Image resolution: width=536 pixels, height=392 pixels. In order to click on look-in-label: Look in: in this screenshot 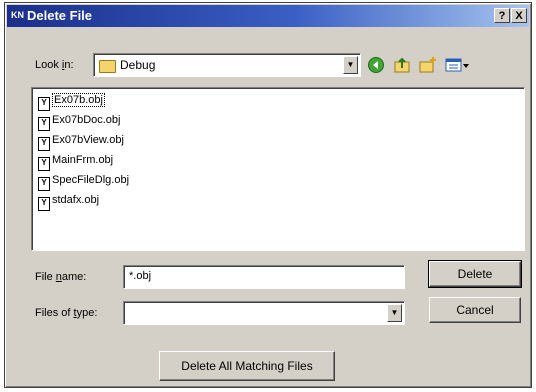, I will do `click(54, 65)`.